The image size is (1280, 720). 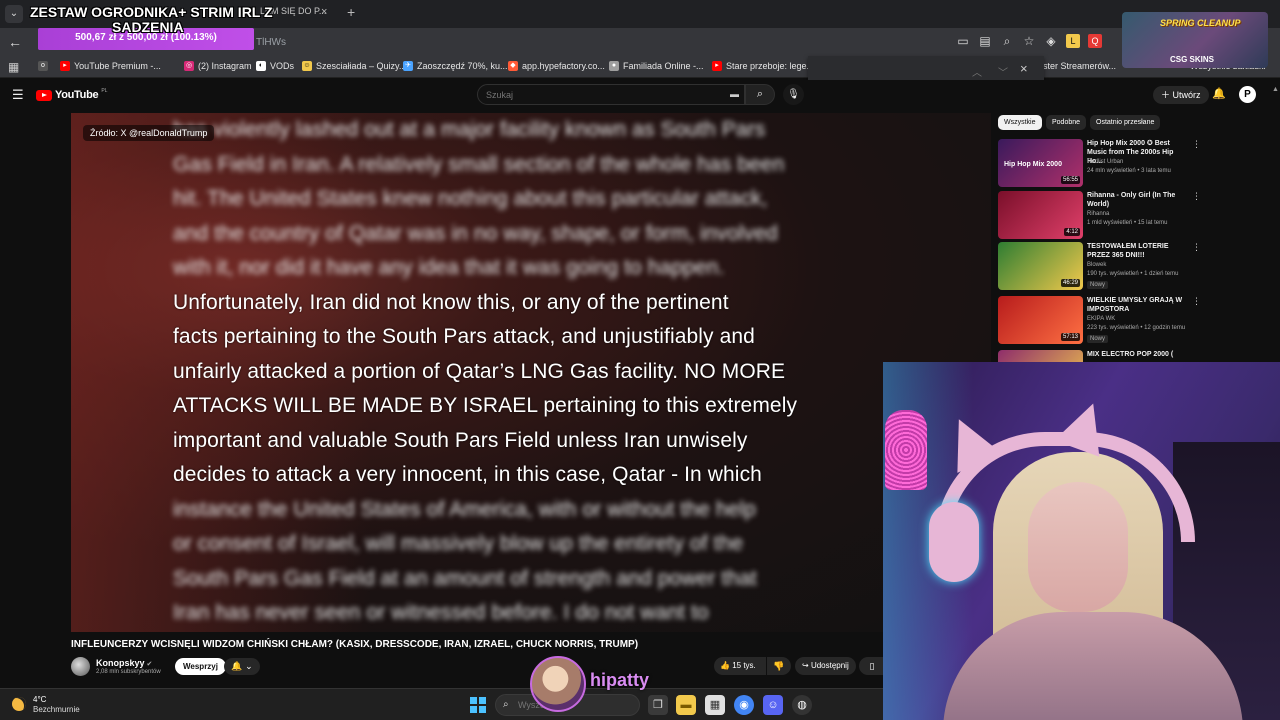 What do you see at coordinates (120, 663) in the screenshot?
I see `channel-name-text: Konopskyy` at bounding box center [120, 663].